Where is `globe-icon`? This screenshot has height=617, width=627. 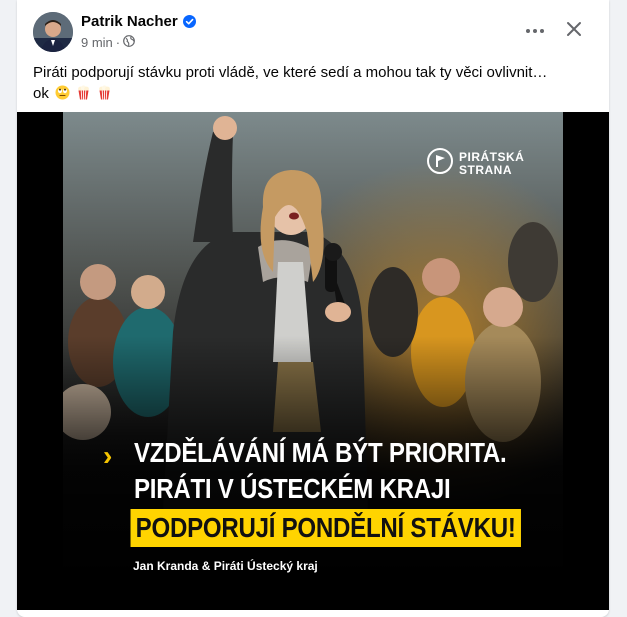
globe-icon is located at coordinates (129, 42).